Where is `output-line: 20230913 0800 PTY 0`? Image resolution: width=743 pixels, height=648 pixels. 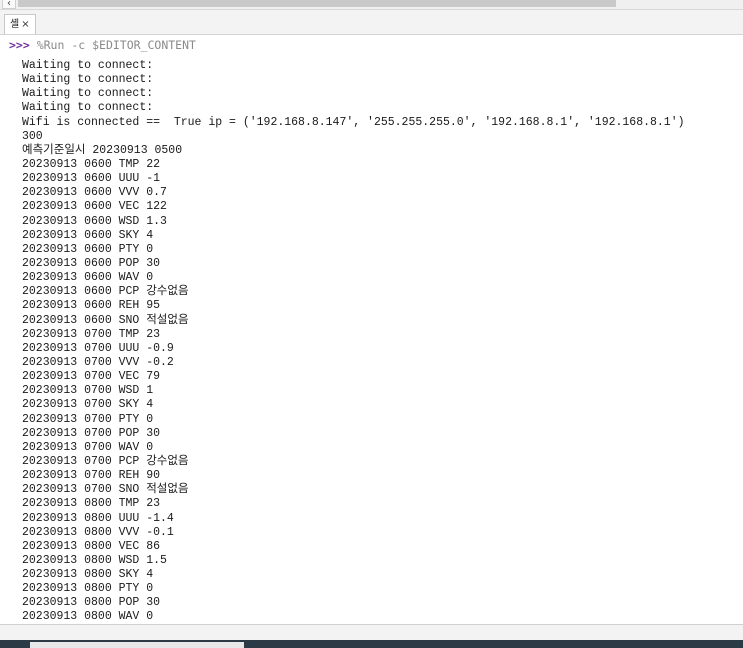
output-line: 20230913 0800 PTY 0 is located at coordinates (88, 589).